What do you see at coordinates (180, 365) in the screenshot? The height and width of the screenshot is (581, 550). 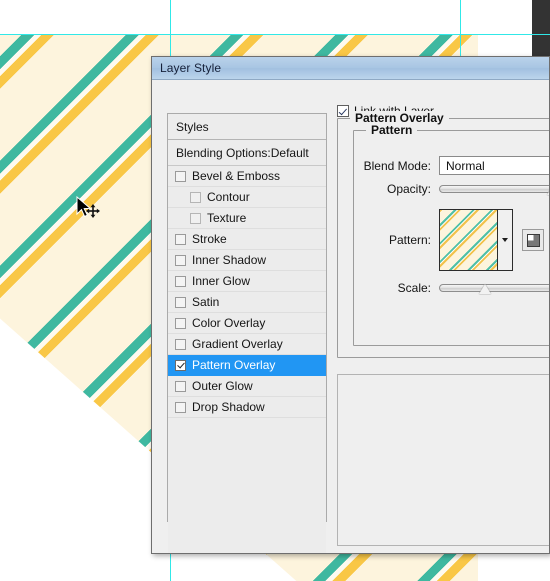 I see `checkbox-pattern-overlay` at bounding box center [180, 365].